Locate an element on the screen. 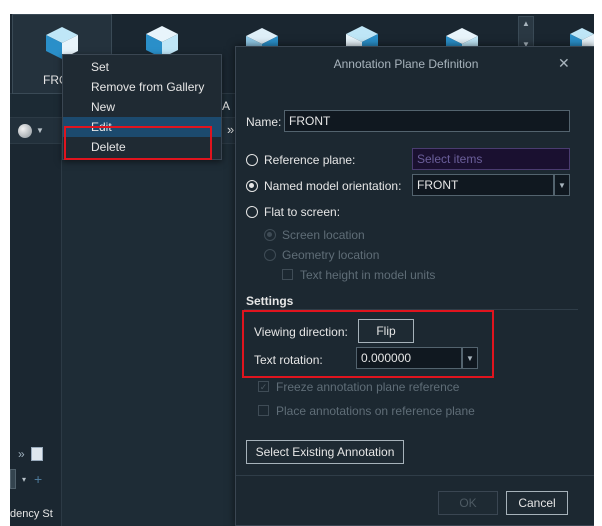 Image resolution: width=602 pixels, height=526 pixels. flat-to-screen-radio is located at coordinates (252, 212).